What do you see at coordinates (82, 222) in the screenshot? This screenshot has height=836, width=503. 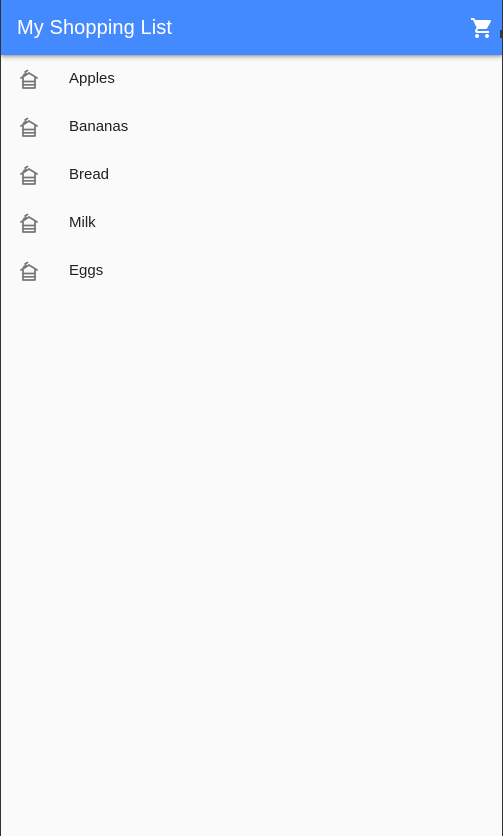 I see `list-item-label: Milk` at bounding box center [82, 222].